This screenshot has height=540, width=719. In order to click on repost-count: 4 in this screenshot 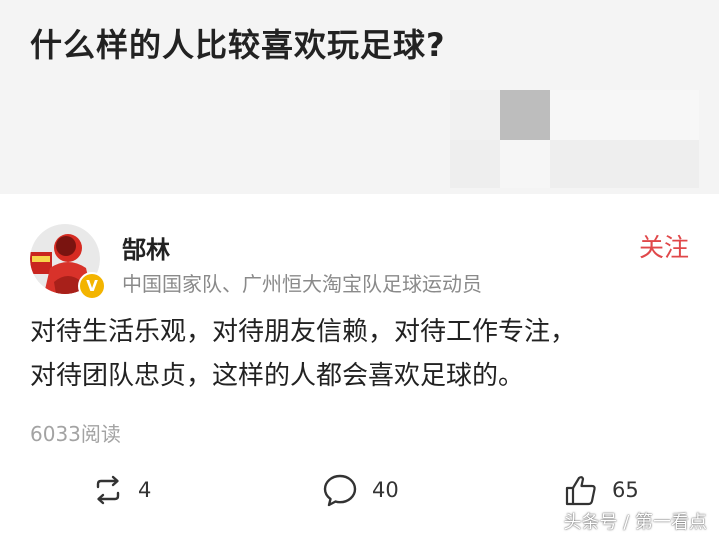, I will do `click(145, 490)`.